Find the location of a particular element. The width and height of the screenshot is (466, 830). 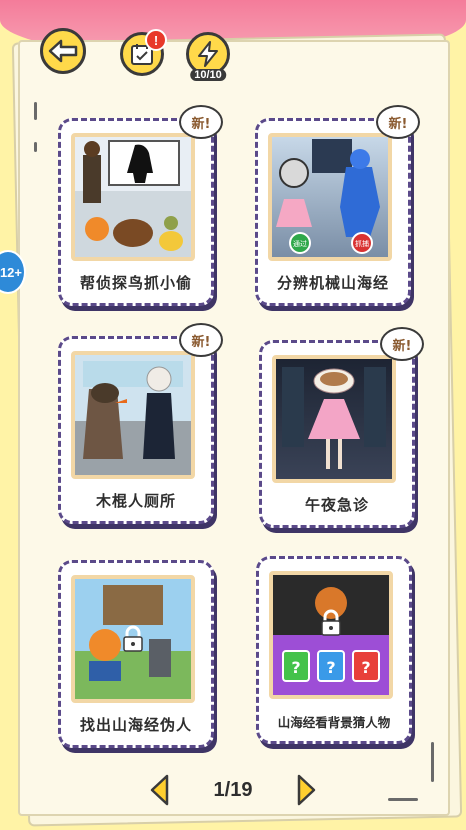

level-card-4: 午夜急诊 新! is located at coordinates (341, 427).